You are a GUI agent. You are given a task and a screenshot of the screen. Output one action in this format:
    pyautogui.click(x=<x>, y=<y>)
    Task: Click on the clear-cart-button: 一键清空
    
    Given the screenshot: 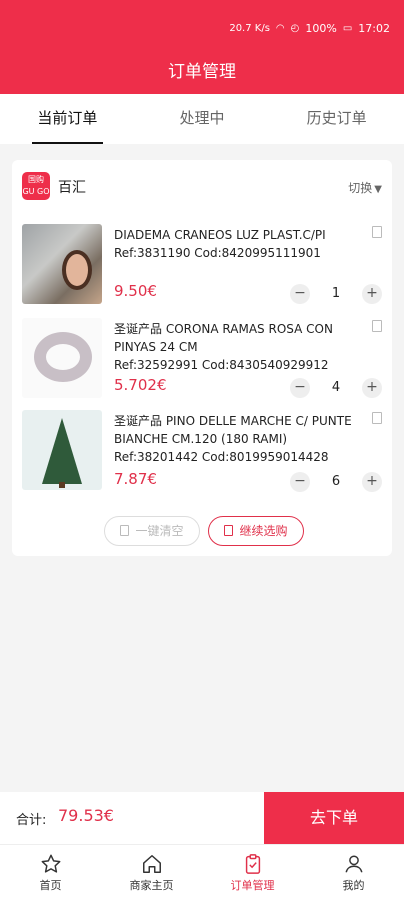 What is the action you would take?
    pyautogui.click(x=152, y=531)
    